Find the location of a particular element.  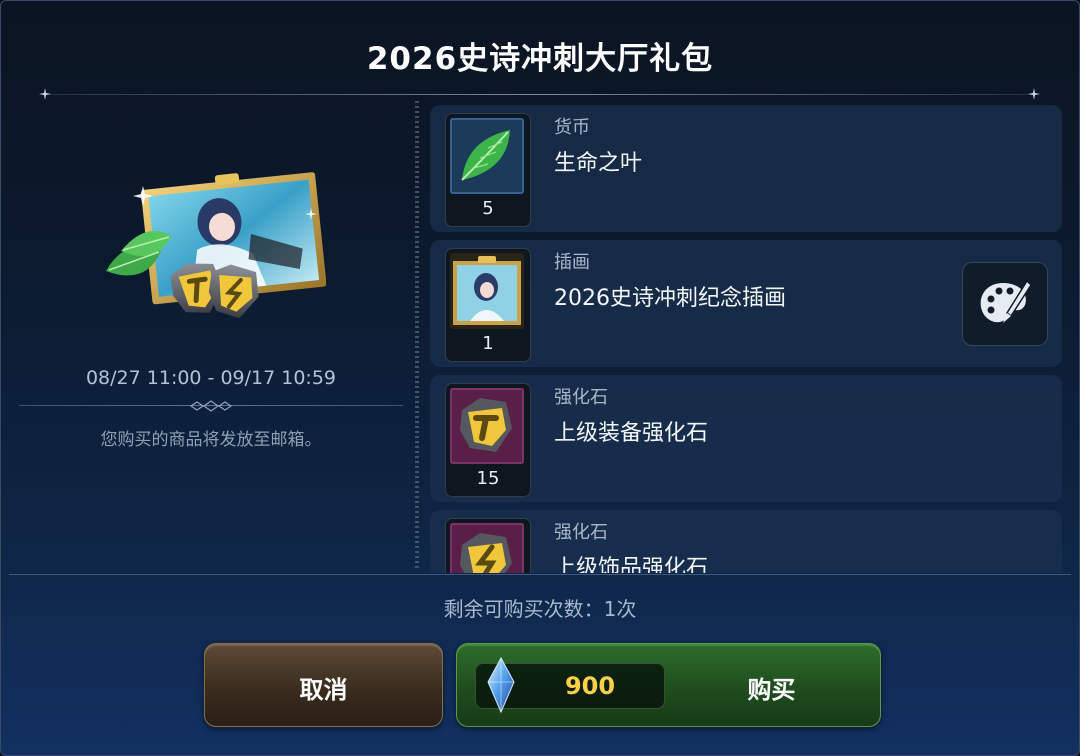

item-quantity: 1 is located at coordinates (488, 343).